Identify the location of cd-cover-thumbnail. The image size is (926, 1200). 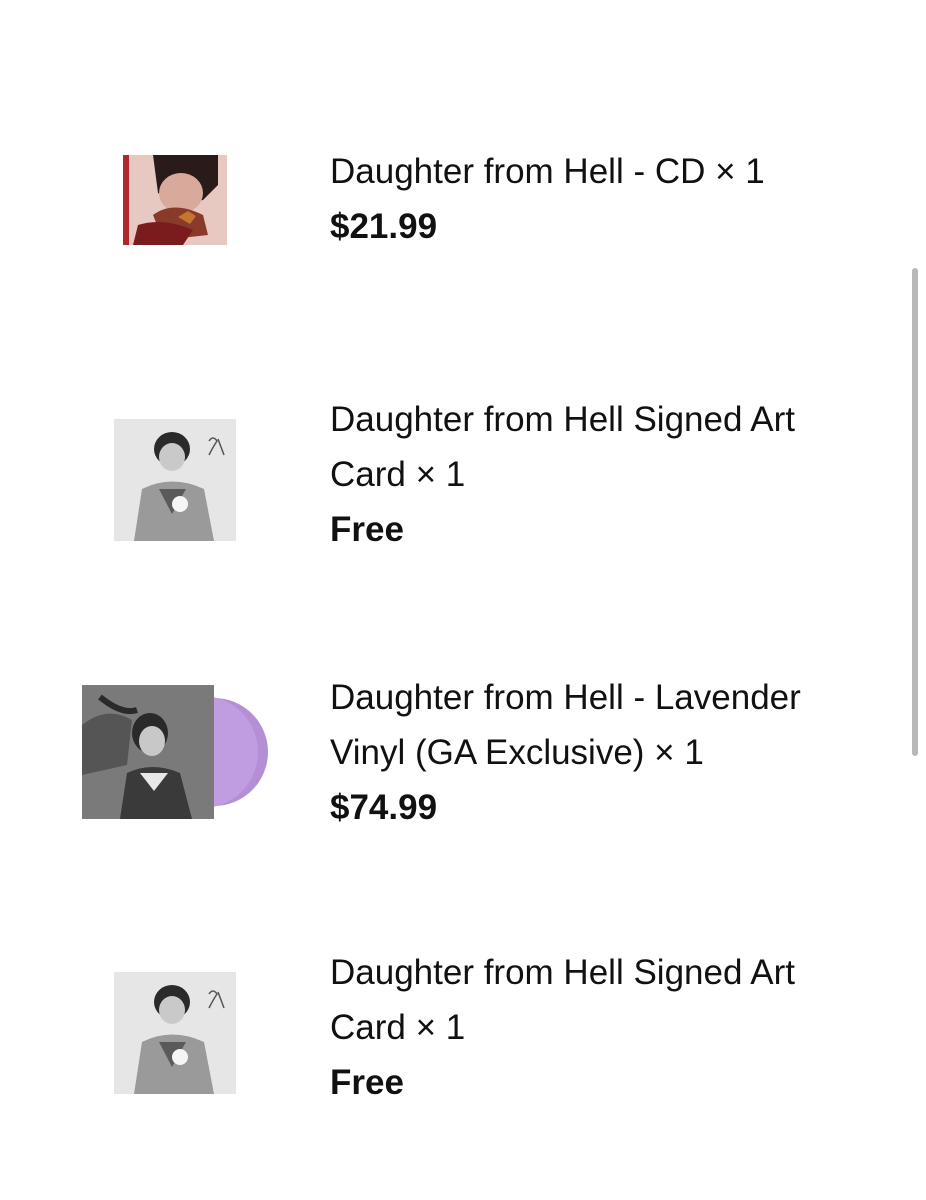
(175, 200).